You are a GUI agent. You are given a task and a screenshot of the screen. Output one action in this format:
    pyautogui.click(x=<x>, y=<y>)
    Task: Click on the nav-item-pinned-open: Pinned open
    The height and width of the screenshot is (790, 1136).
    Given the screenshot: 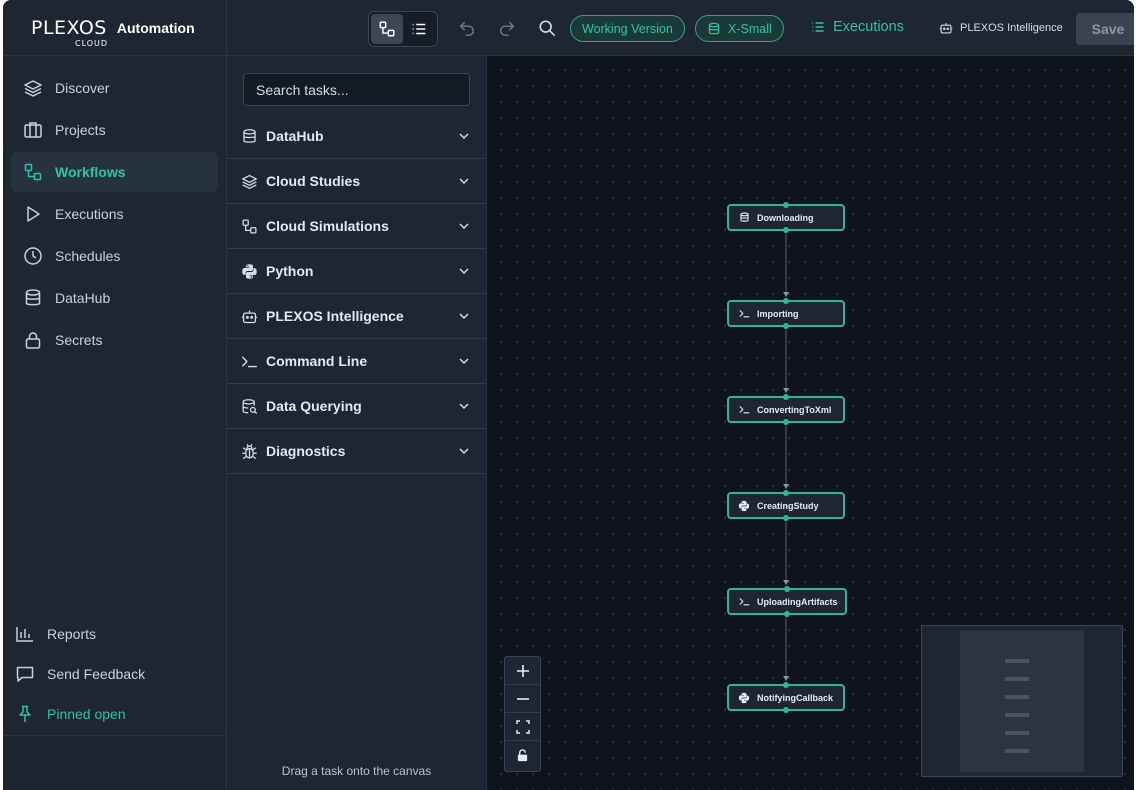 What is the action you would take?
    pyautogui.click(x=114, y=714)
    